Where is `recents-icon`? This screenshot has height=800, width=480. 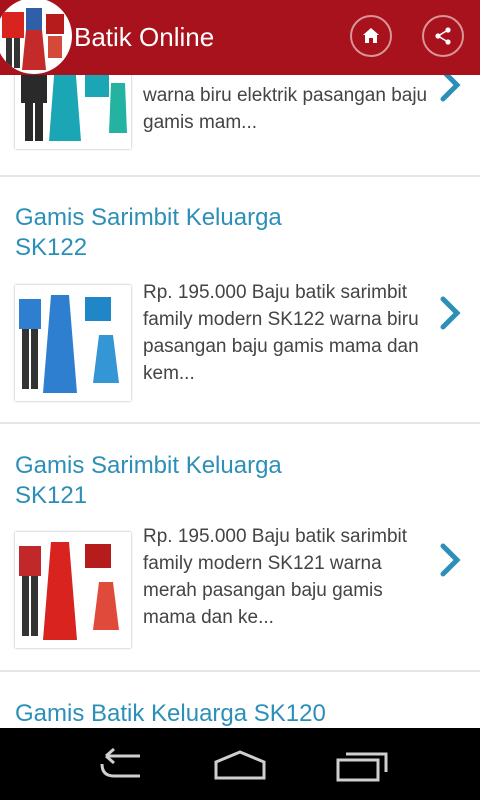 recents-icon is located at coordinates (362, 764).